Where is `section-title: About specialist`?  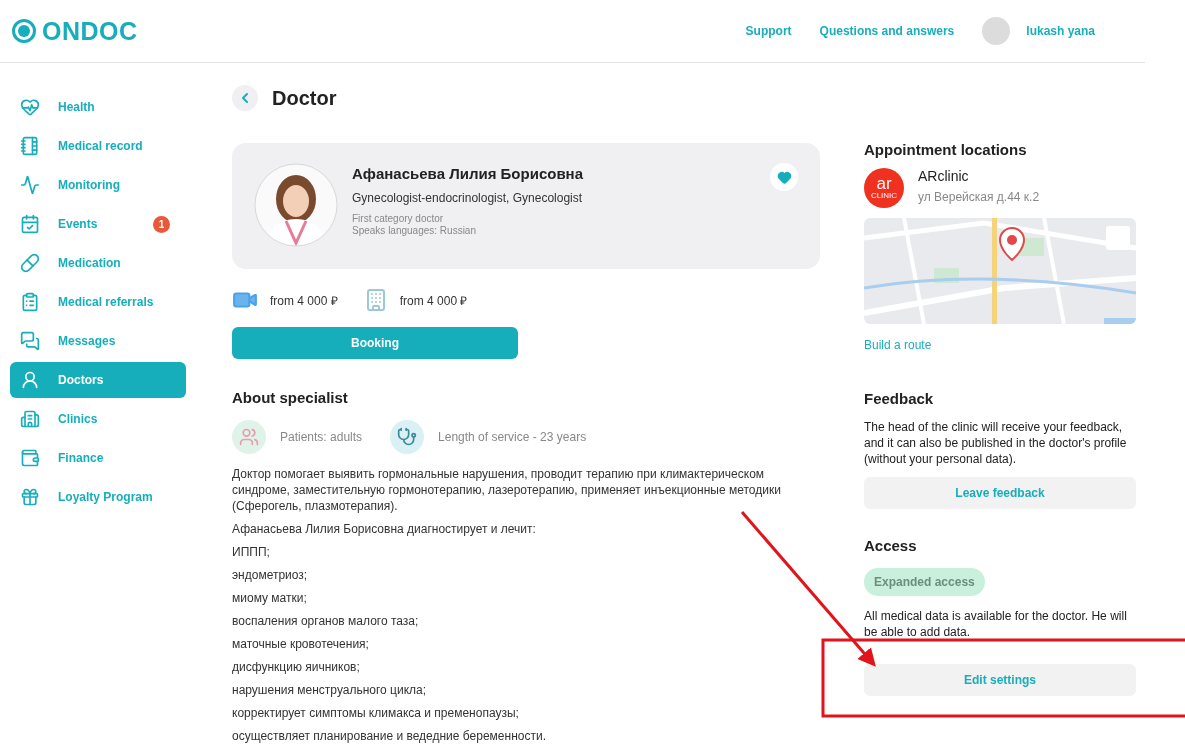
section-title: About specialist is located at coordinates (290, 397).